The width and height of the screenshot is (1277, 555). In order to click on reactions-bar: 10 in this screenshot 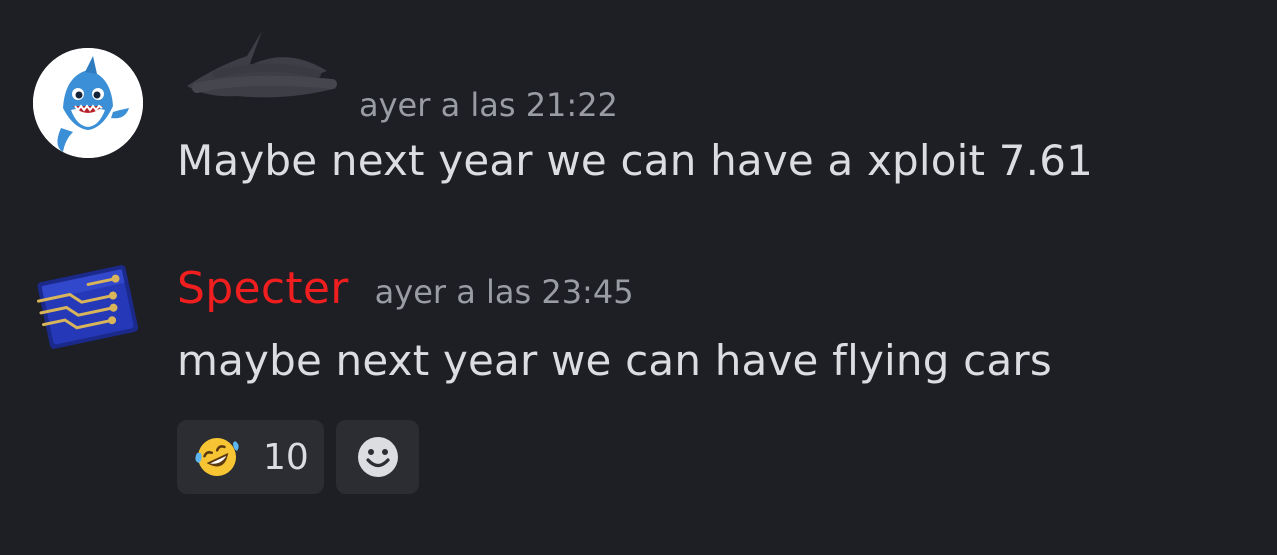, I will do `click(298, 457)`.